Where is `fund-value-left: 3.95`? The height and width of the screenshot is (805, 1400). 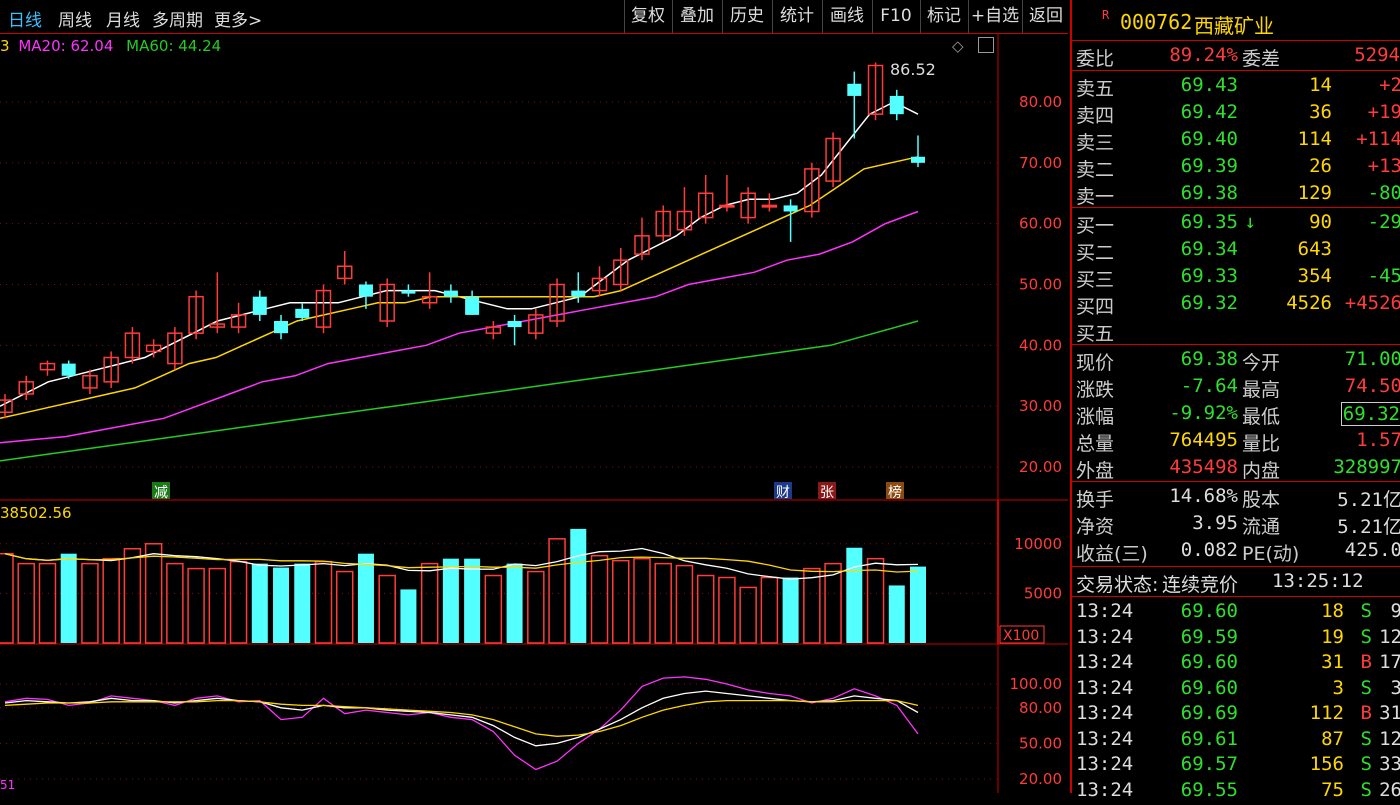 fund-value-left: 3.95 is located at coordinates (1215, 523).